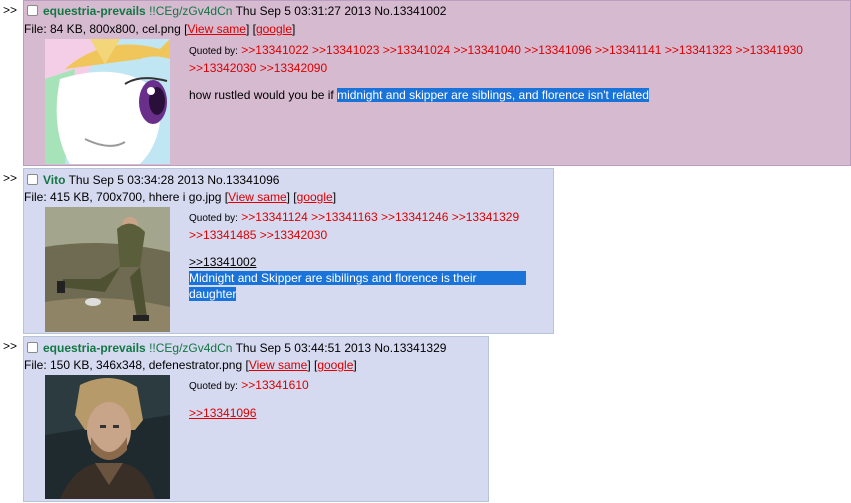 This screenshot has width=851, height=503. Describe the element at coordinates (136, 180) in the screenshot. I see `post-datetime: Thu Sep 5 03:34:28 2013` at that location.